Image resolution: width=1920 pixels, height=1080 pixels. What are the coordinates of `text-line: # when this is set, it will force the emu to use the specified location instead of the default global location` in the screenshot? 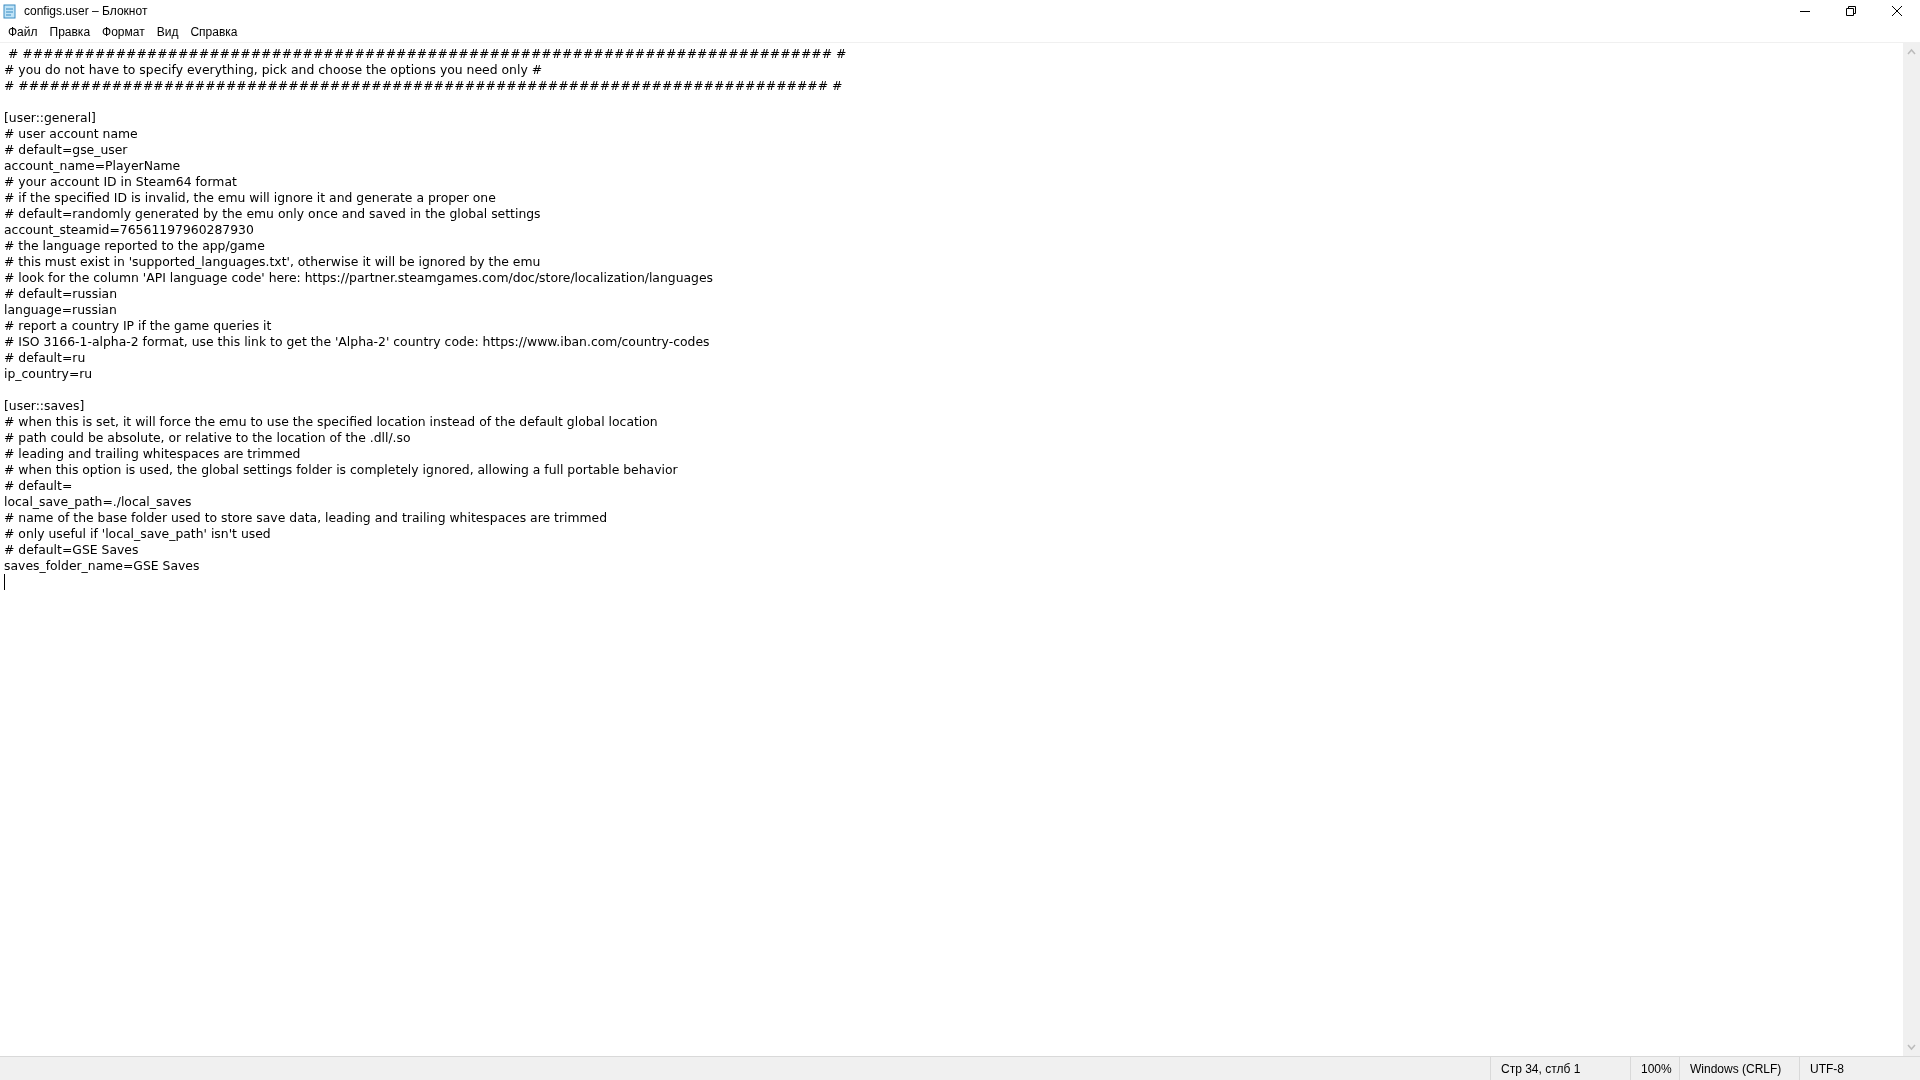 It's located at (331, 422).